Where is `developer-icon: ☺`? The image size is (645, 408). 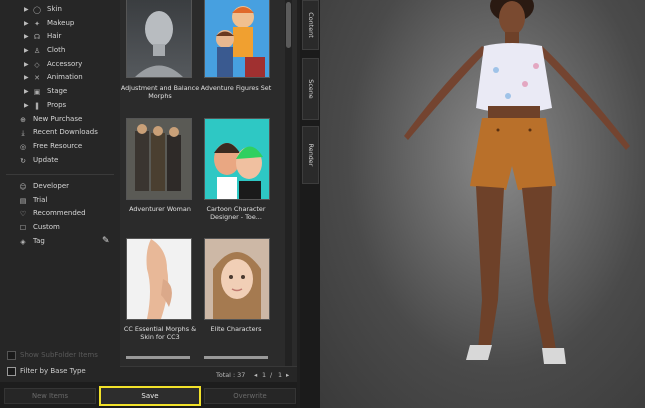
developer-icon: ☺ is located at coordinates (23, 187).